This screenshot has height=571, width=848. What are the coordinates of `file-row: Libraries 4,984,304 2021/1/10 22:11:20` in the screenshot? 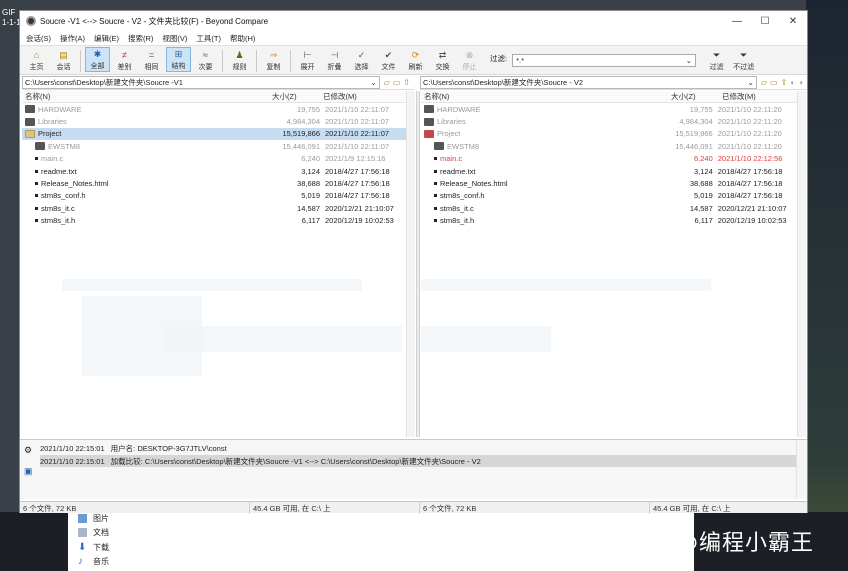 It's located at (609, 121).